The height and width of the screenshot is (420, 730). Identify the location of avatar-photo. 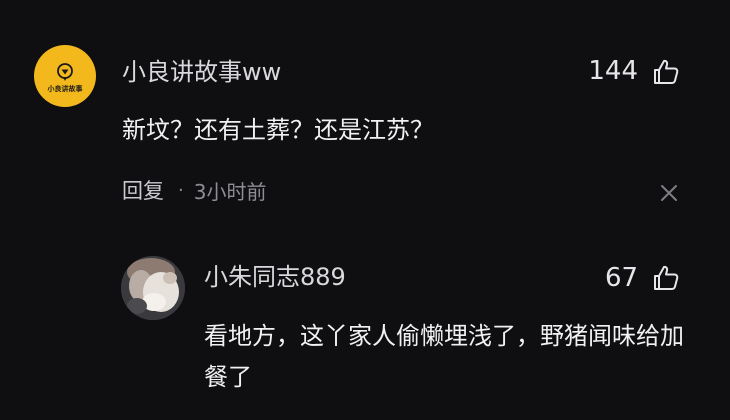
(153, 288).